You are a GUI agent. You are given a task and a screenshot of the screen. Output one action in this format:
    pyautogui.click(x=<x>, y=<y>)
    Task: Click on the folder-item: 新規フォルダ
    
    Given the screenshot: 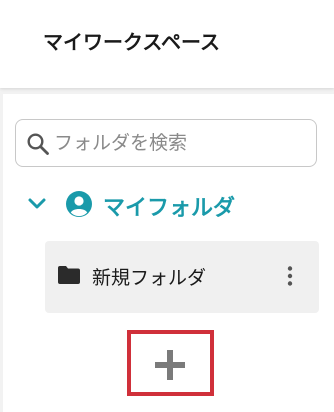 What is the action you would take?
    pyautogui.click(x=182, y=277)
    